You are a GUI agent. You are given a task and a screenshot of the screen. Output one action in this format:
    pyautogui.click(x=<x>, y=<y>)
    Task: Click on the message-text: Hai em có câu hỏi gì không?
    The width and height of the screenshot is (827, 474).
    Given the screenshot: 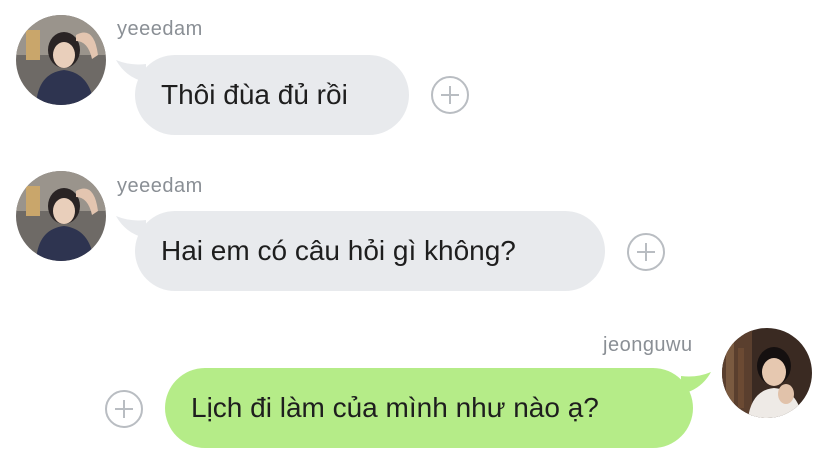 What is the action you would take?
    pyautogui.click(x=338, y=250)
    